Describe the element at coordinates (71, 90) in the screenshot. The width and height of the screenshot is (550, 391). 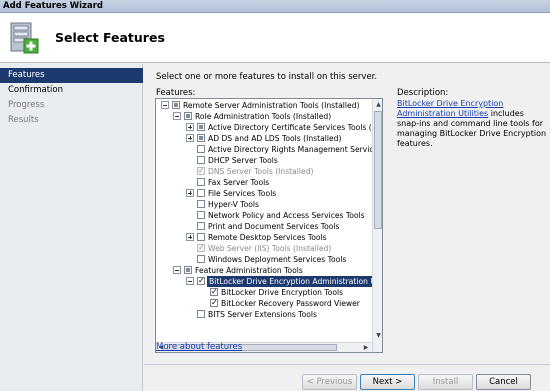
I see `nav-item-confirmation: Confirmation` at that location.